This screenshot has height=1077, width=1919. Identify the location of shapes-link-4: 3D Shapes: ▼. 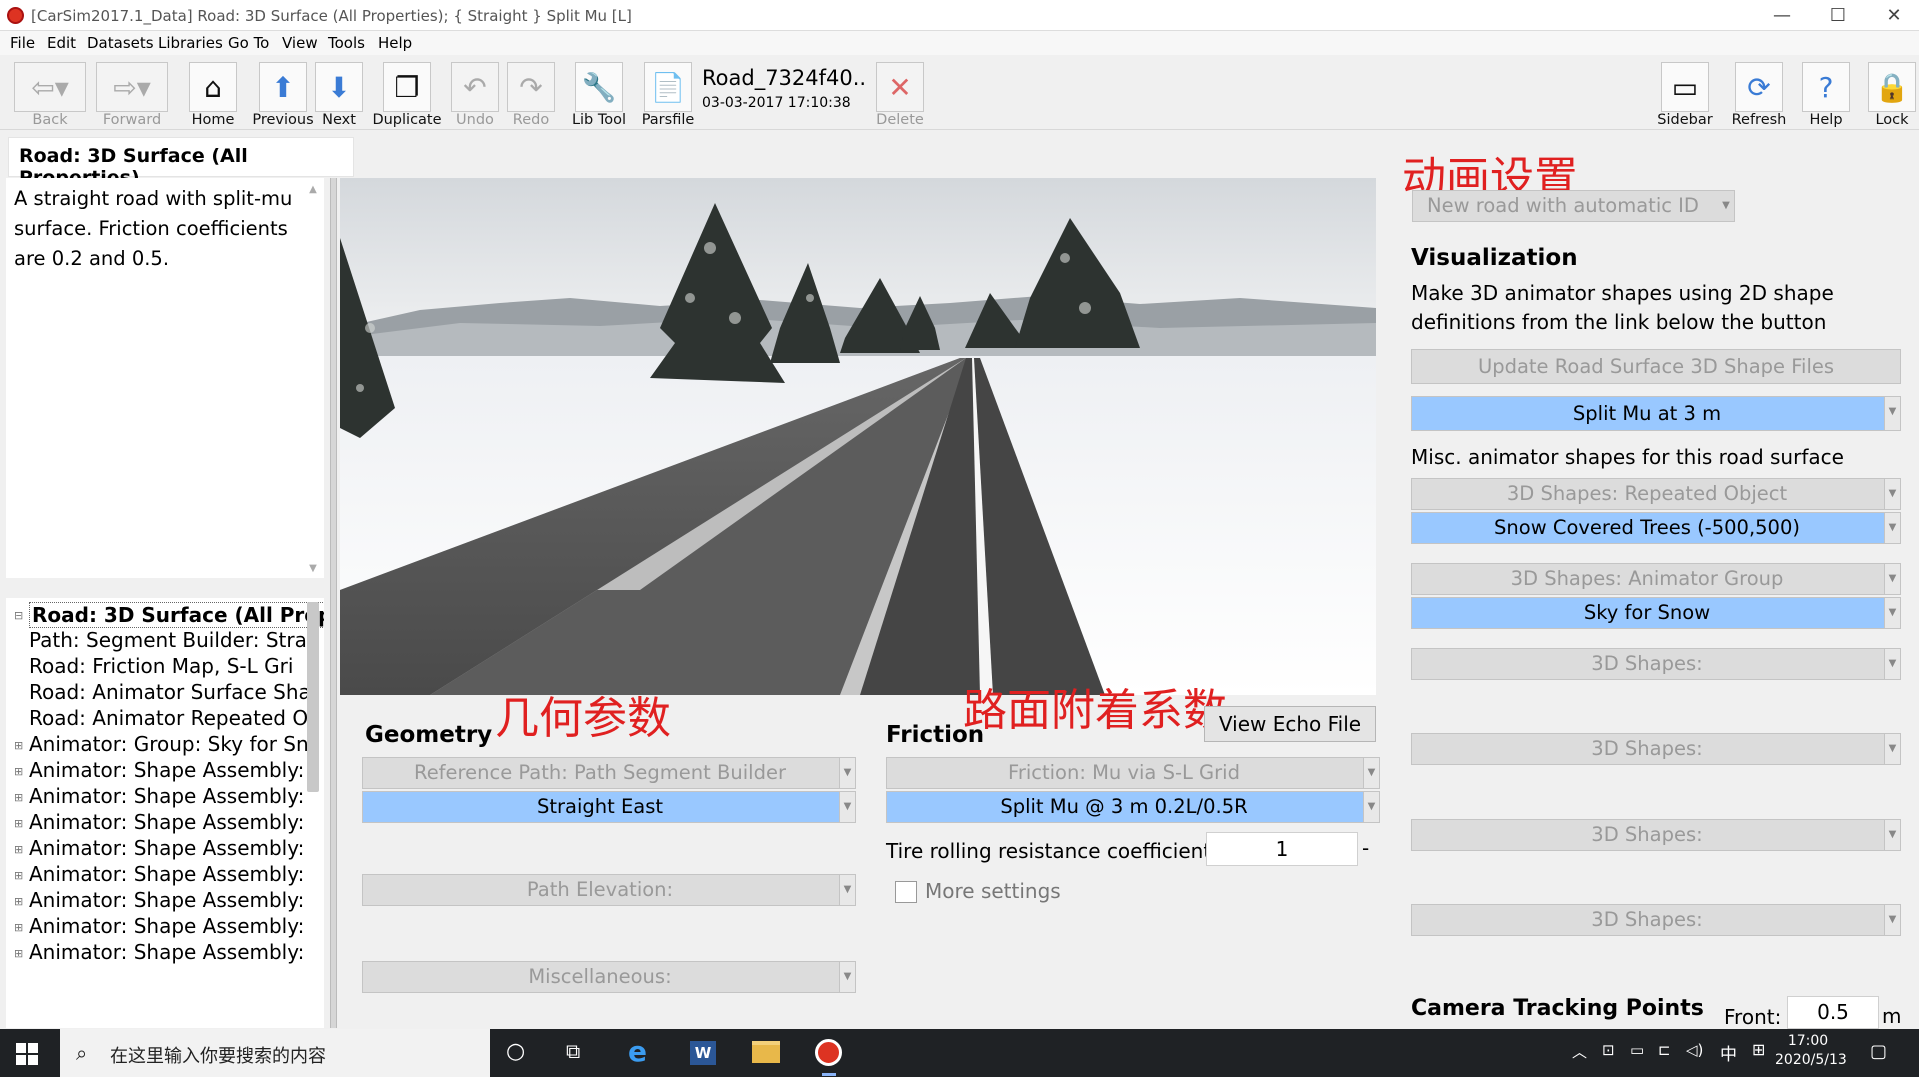
(1656, 920).